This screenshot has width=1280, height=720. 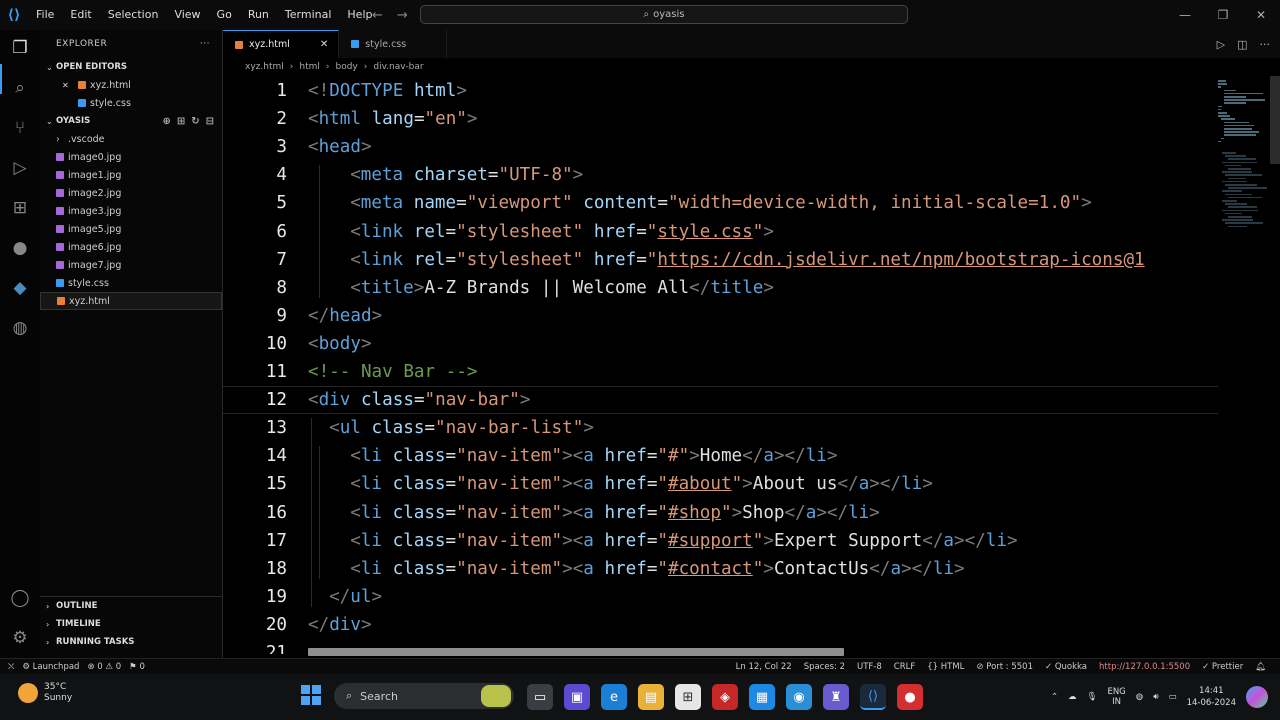 What do you see at coordinates (799, 697) in the screenshot?
I see `chrome-icon: ◉` at bounding box center [799, 697].